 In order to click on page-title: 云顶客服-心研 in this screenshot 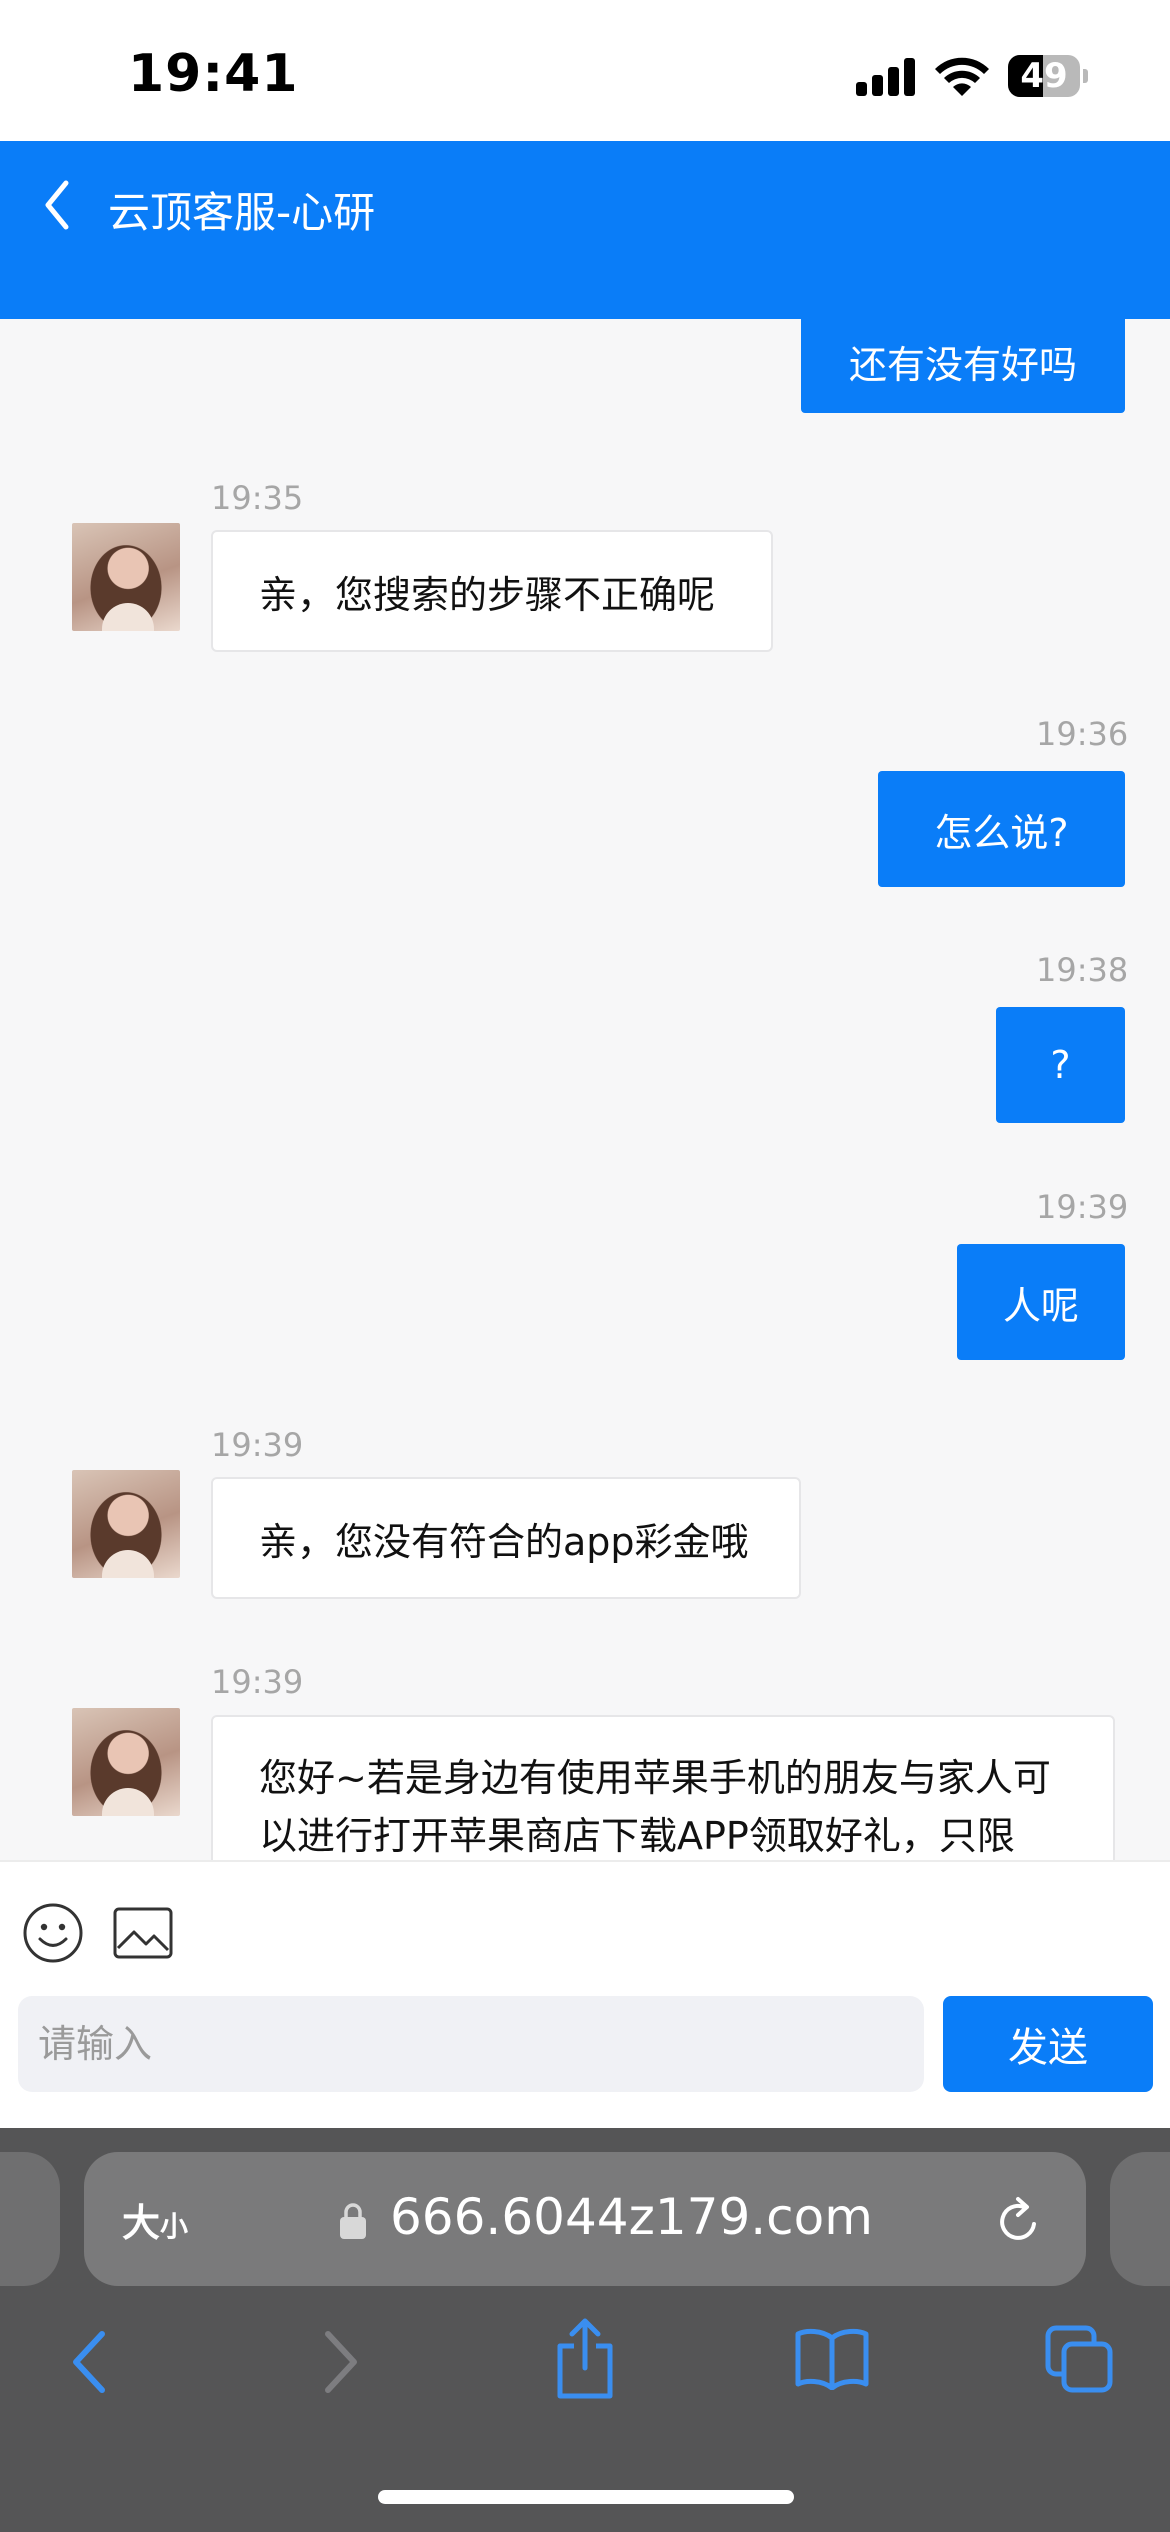, I will do `click(242, 212)`.